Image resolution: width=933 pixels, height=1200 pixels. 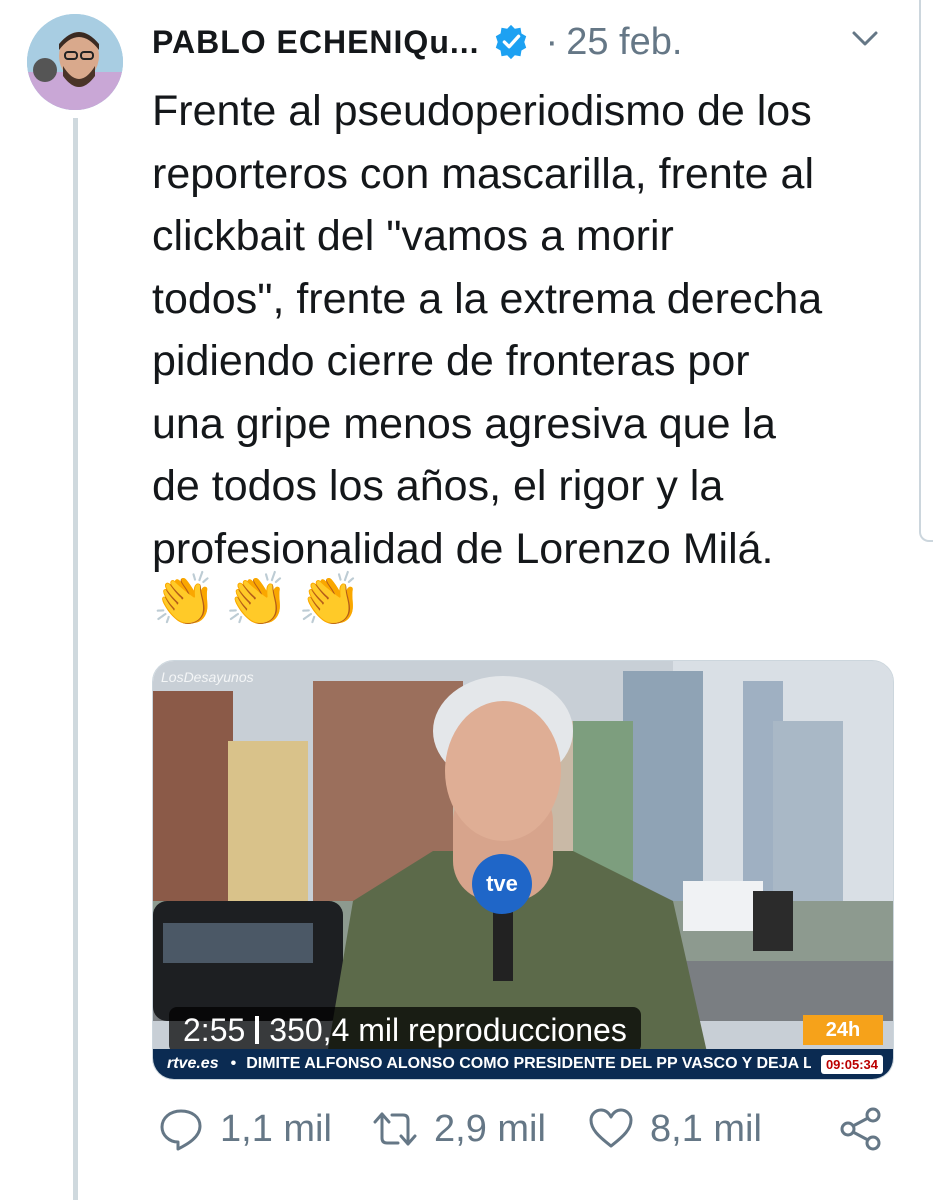 I want to click on avatar, so click(x=75, y=62).